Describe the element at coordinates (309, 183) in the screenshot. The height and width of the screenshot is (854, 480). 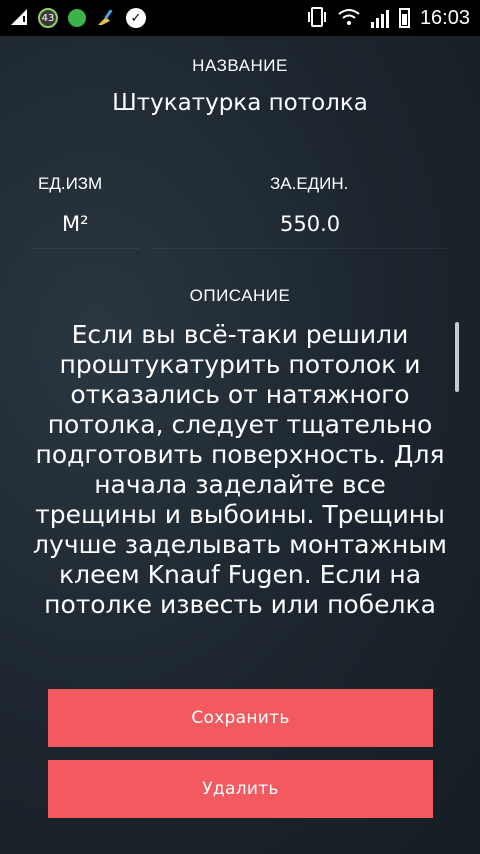
I see `price-label: ЗА.ЕДИН.` at that location.